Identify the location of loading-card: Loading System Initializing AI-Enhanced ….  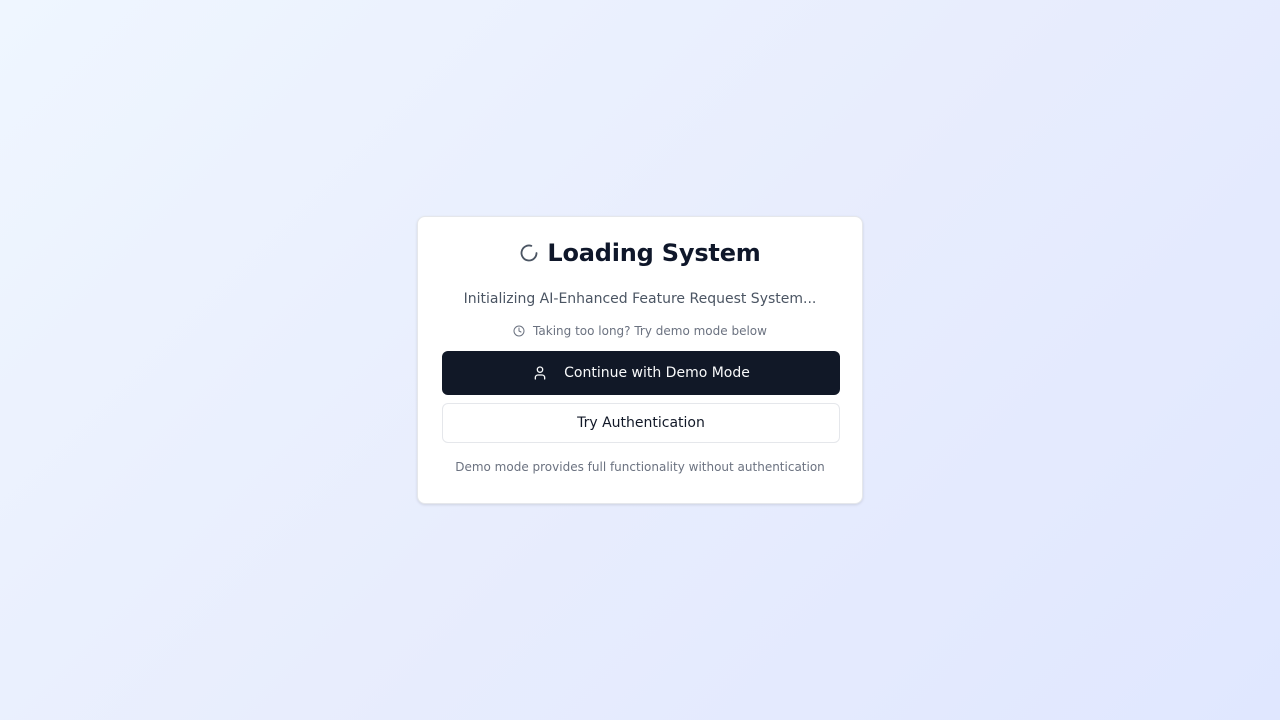
(640, 360).